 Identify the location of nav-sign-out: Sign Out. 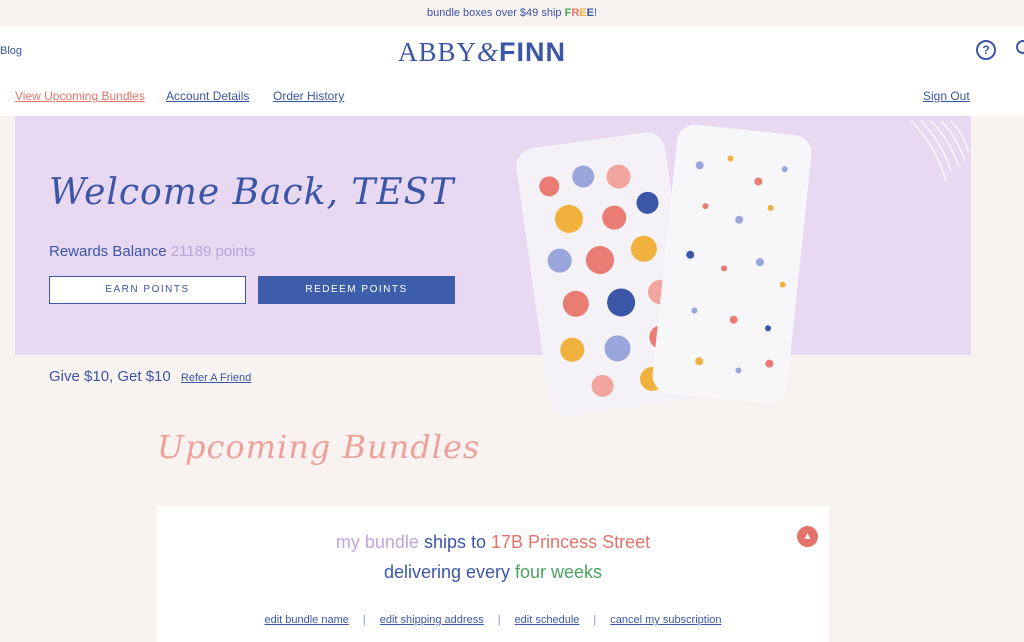
(946, 96).